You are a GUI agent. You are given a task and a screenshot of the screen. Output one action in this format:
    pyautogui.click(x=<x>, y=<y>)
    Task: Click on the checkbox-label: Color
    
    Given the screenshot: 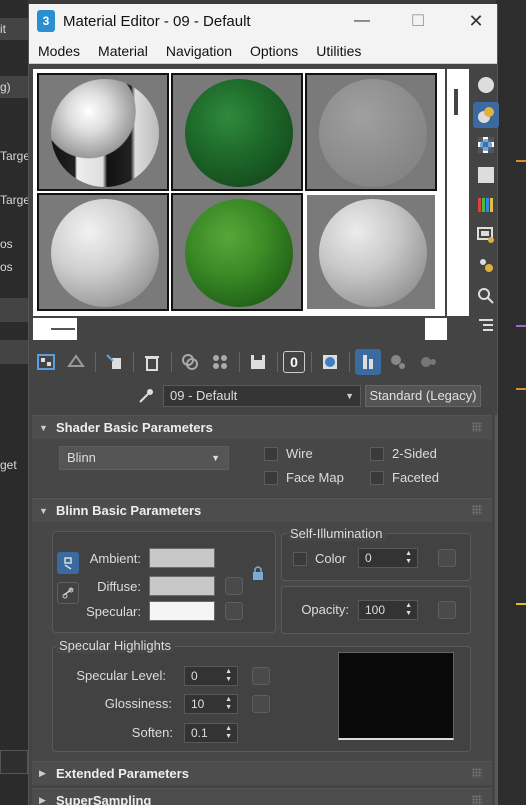 What is the action you would take?
    pyautogui.click(x=331, y=558)
    